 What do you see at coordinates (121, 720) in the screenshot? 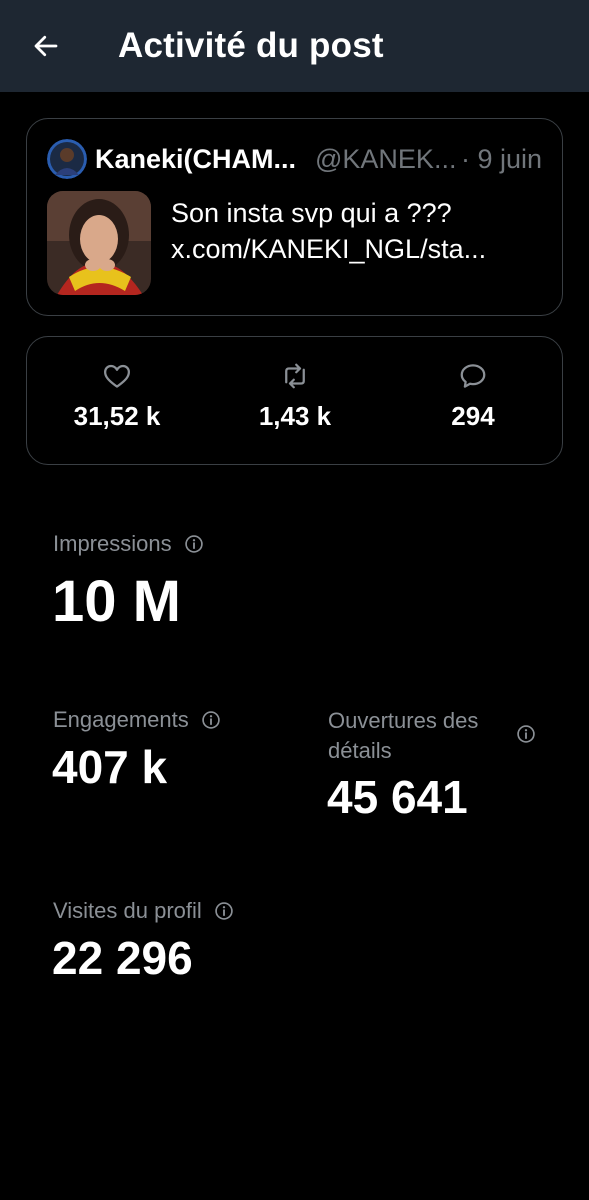
I see `engagements-label-text: Engagements` at bounding box center [121, 720].